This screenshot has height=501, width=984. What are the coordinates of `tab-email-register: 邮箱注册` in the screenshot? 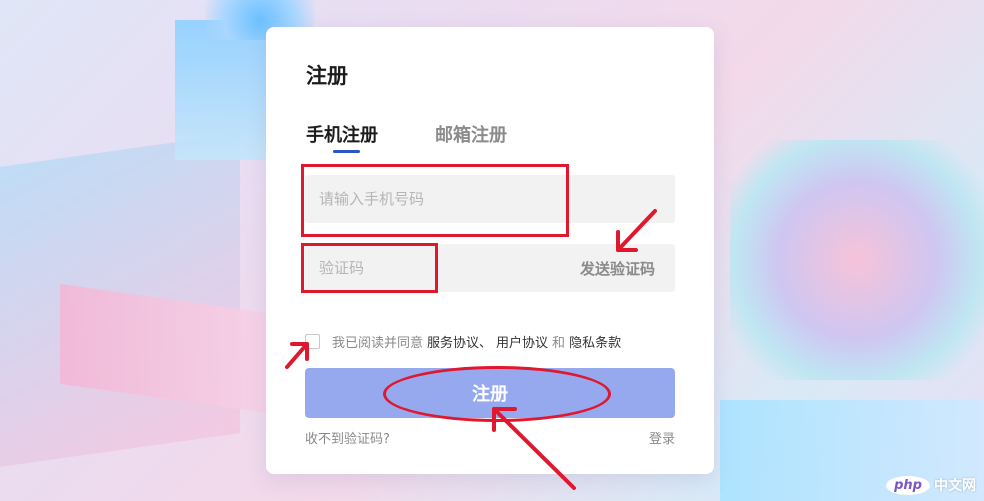 It's located at (471, 134).